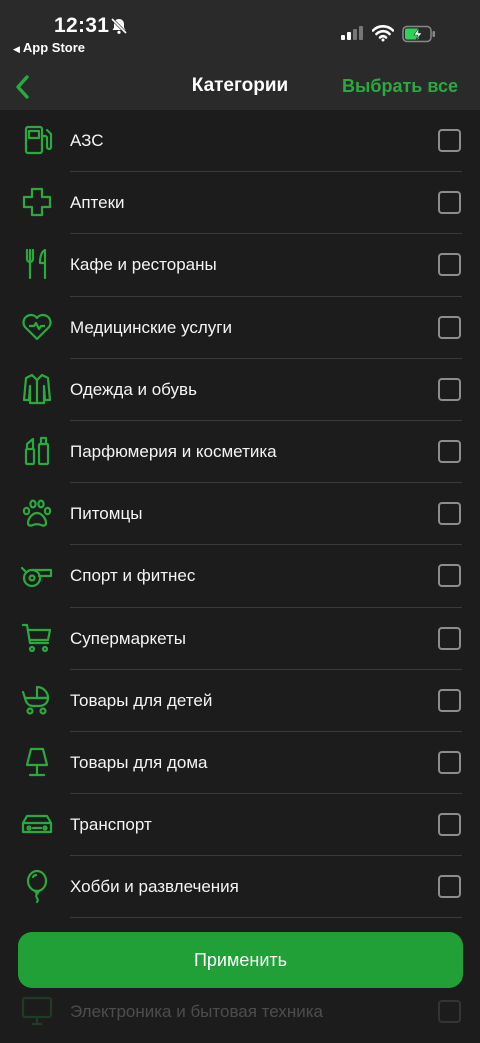  I want to click on category-row-pharmacy: Аптеки, so click(240, 203).